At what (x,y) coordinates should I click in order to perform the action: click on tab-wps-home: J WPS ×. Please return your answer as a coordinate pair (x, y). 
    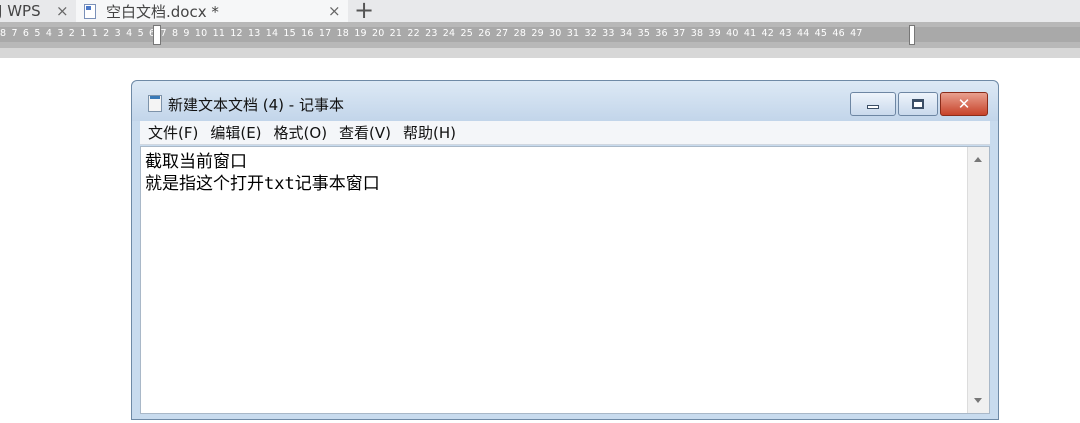
    Looking at the image, I should click on (37, 11).